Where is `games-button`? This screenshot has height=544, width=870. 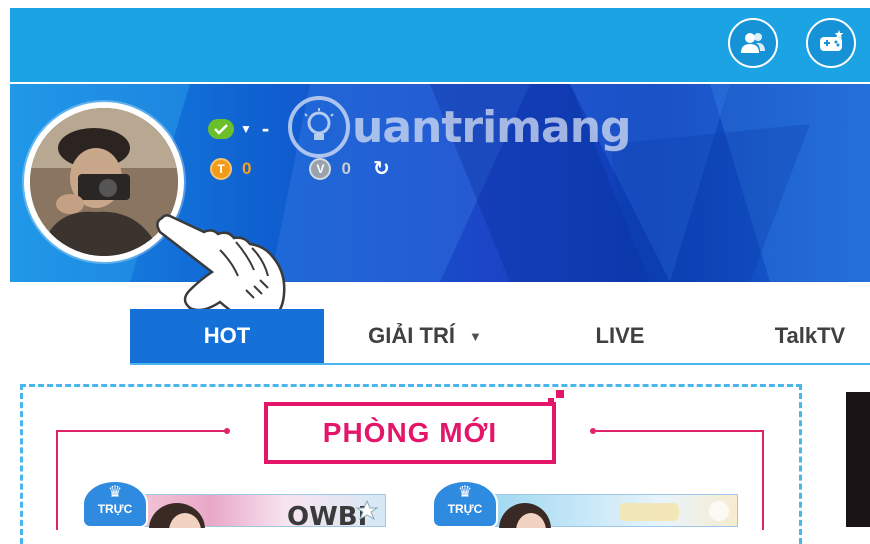 games-button is located at coordinates (831, 43).